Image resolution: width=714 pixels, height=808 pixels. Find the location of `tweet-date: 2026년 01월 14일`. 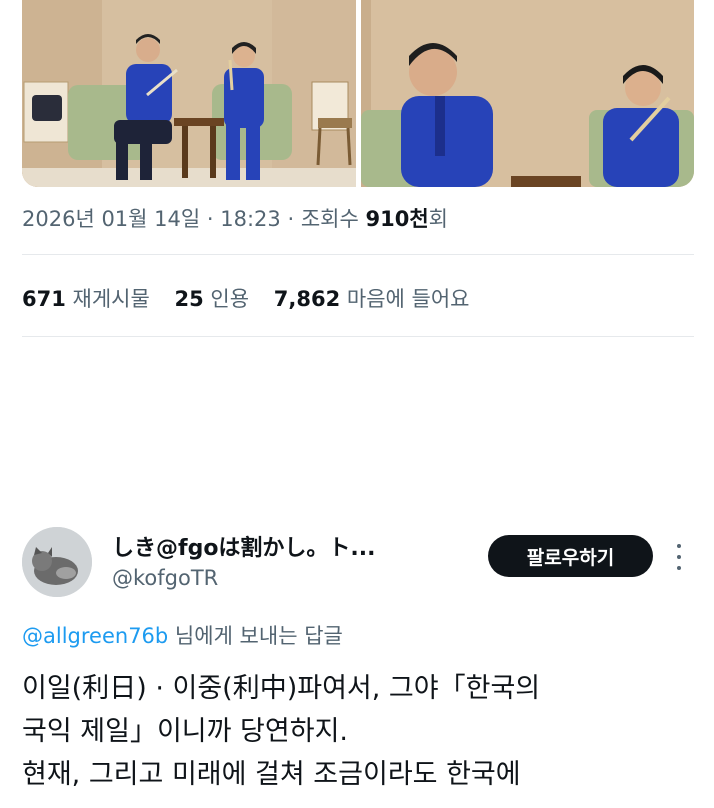

tweet-date: 2026년 01월 14일 is located at coordinates (111, 219).